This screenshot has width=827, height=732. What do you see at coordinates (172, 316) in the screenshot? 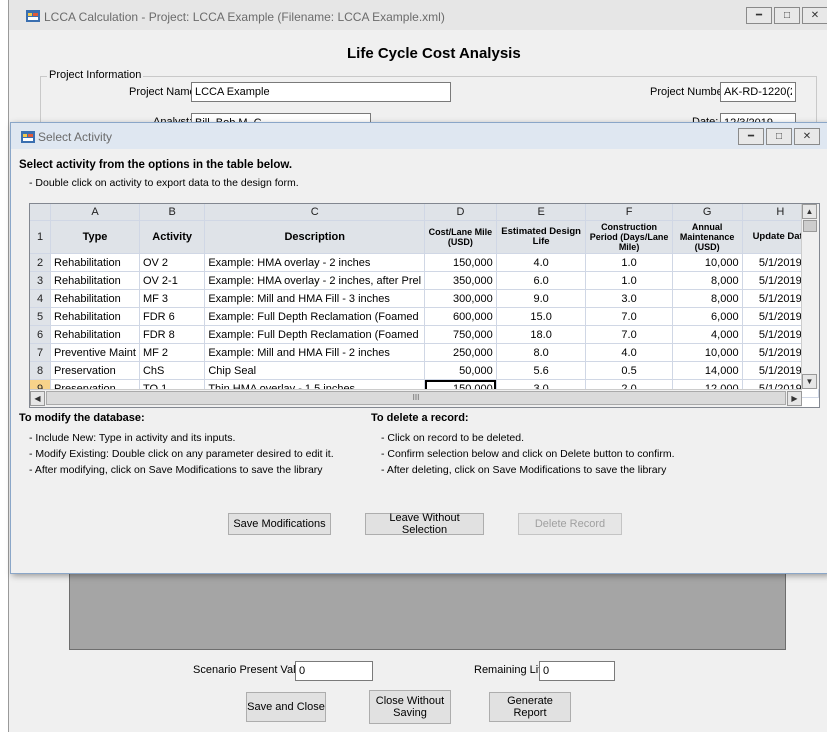
I see `cell-activity: FDR 6` at bounding box center [172, 316].